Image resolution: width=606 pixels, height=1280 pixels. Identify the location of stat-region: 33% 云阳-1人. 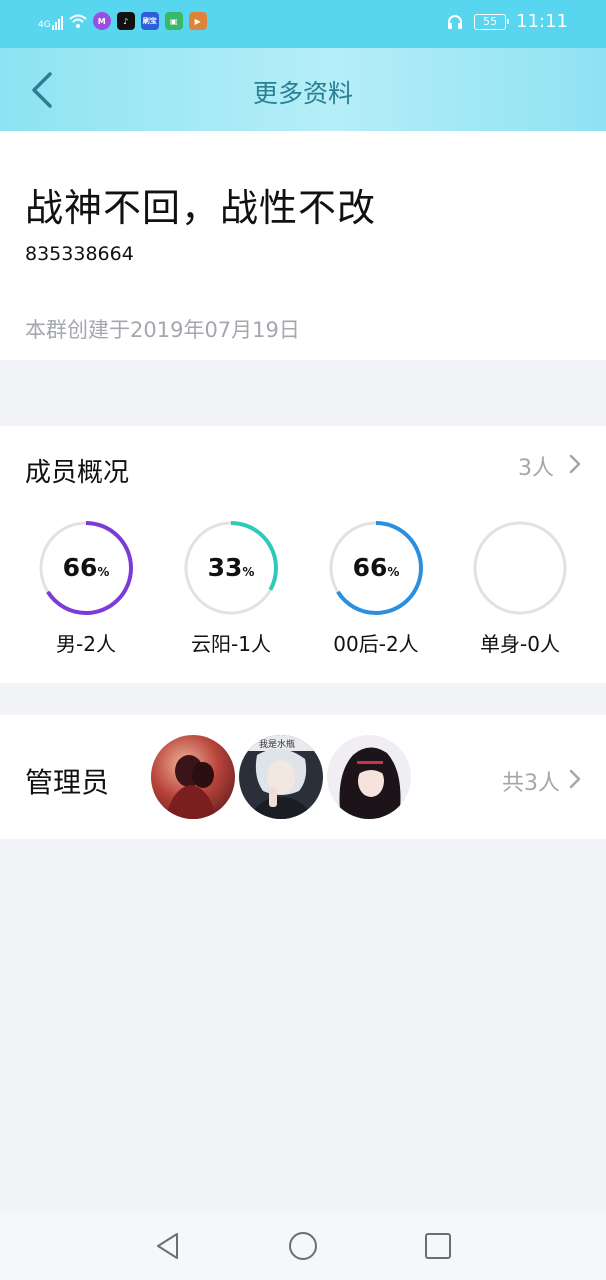
(231, 588).